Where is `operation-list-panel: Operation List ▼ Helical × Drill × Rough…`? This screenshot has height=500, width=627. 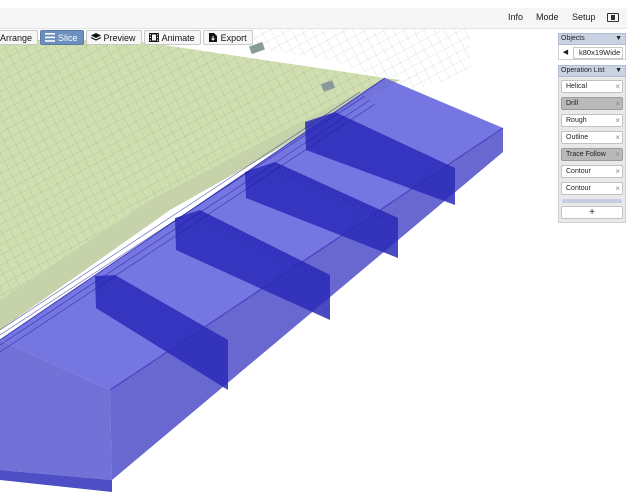
operation-list-panel: Operation List ▼ Helical × Drill × Rough… is located at coordinates (592, 144).